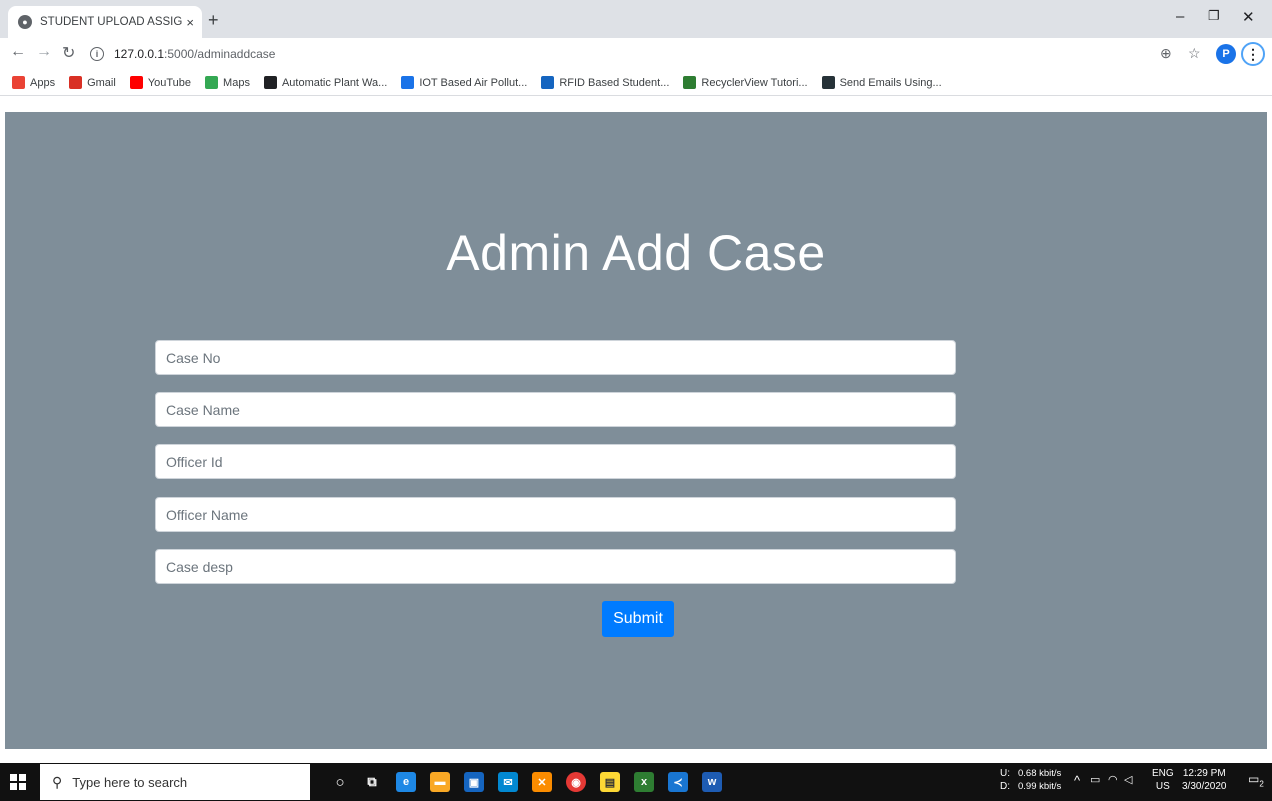 This screenshot has width=1272, height=801. I want to click on search-placeholder: Type here to search, so click(130, 782).